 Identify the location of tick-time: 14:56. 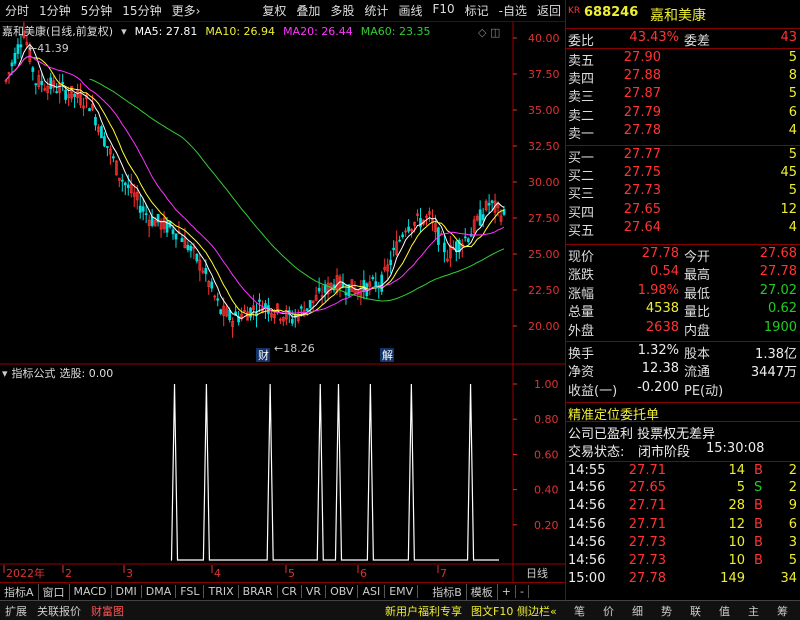
(587, 488).